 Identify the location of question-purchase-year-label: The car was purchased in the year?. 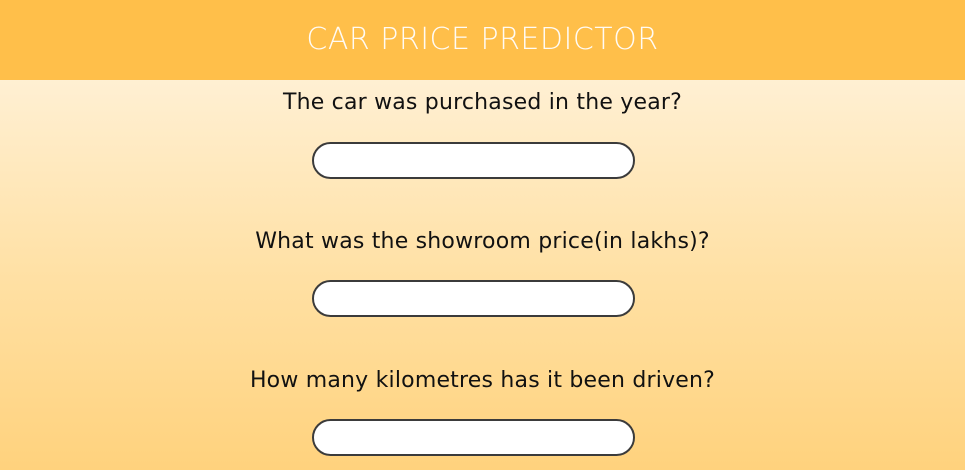
(482, 102).